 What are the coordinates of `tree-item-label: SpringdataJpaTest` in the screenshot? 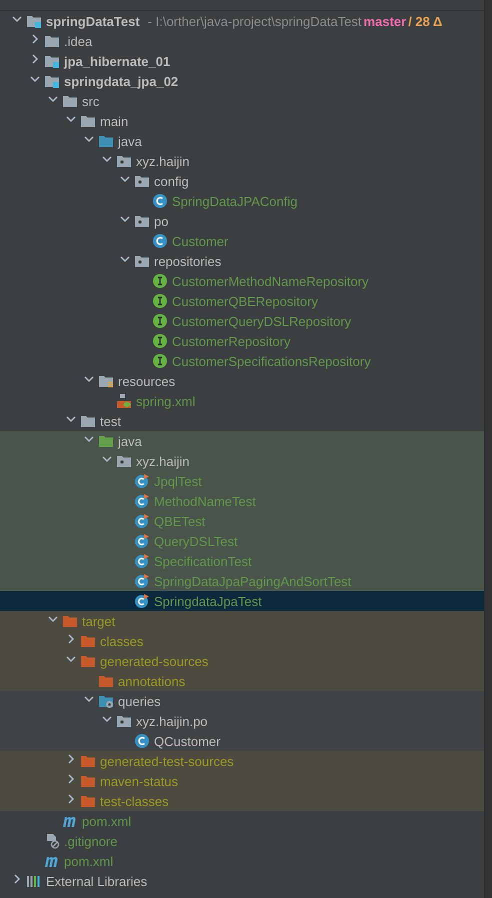 It's located at (208, 601).